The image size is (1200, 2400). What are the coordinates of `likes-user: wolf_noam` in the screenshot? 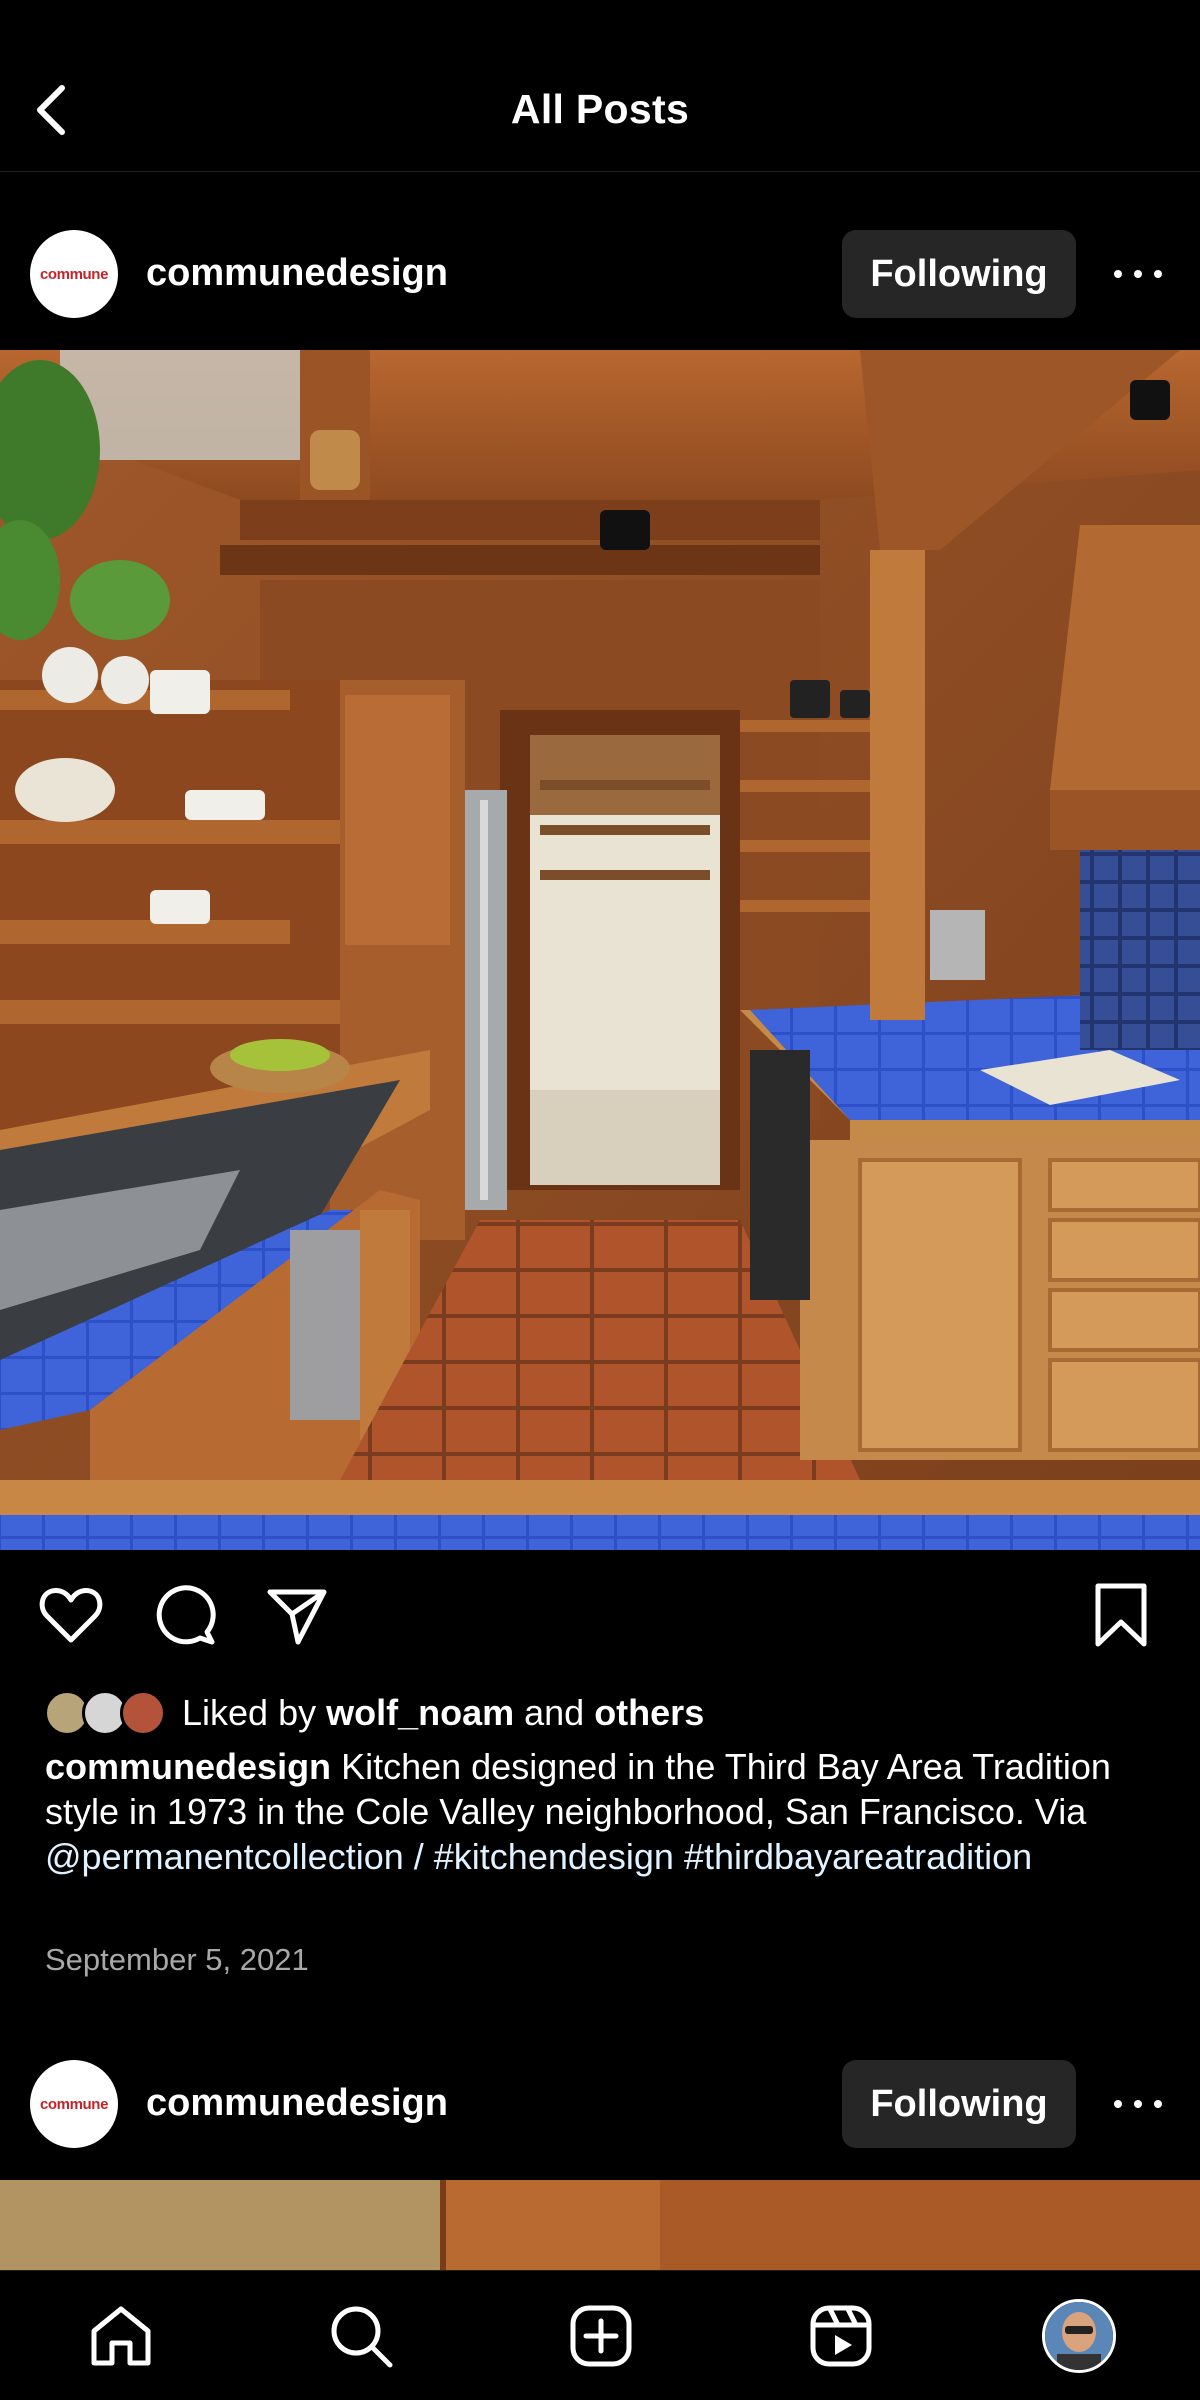 It's located at (420, 1713).